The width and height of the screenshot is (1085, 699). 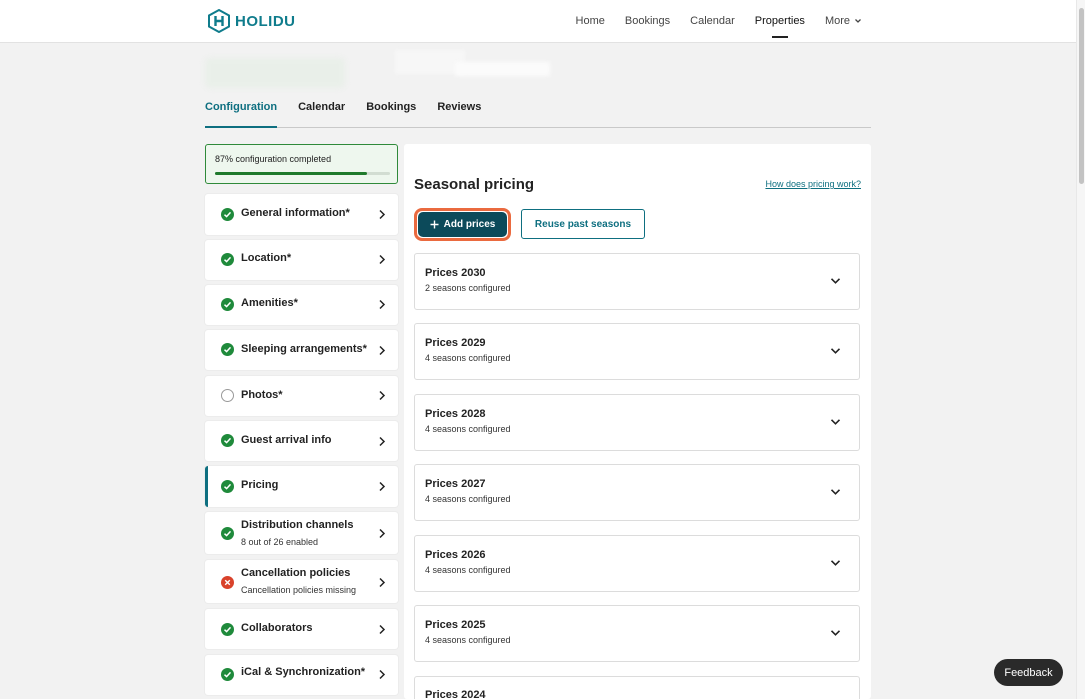 I want to click on nav-more: More, so click(x=843, y=21).